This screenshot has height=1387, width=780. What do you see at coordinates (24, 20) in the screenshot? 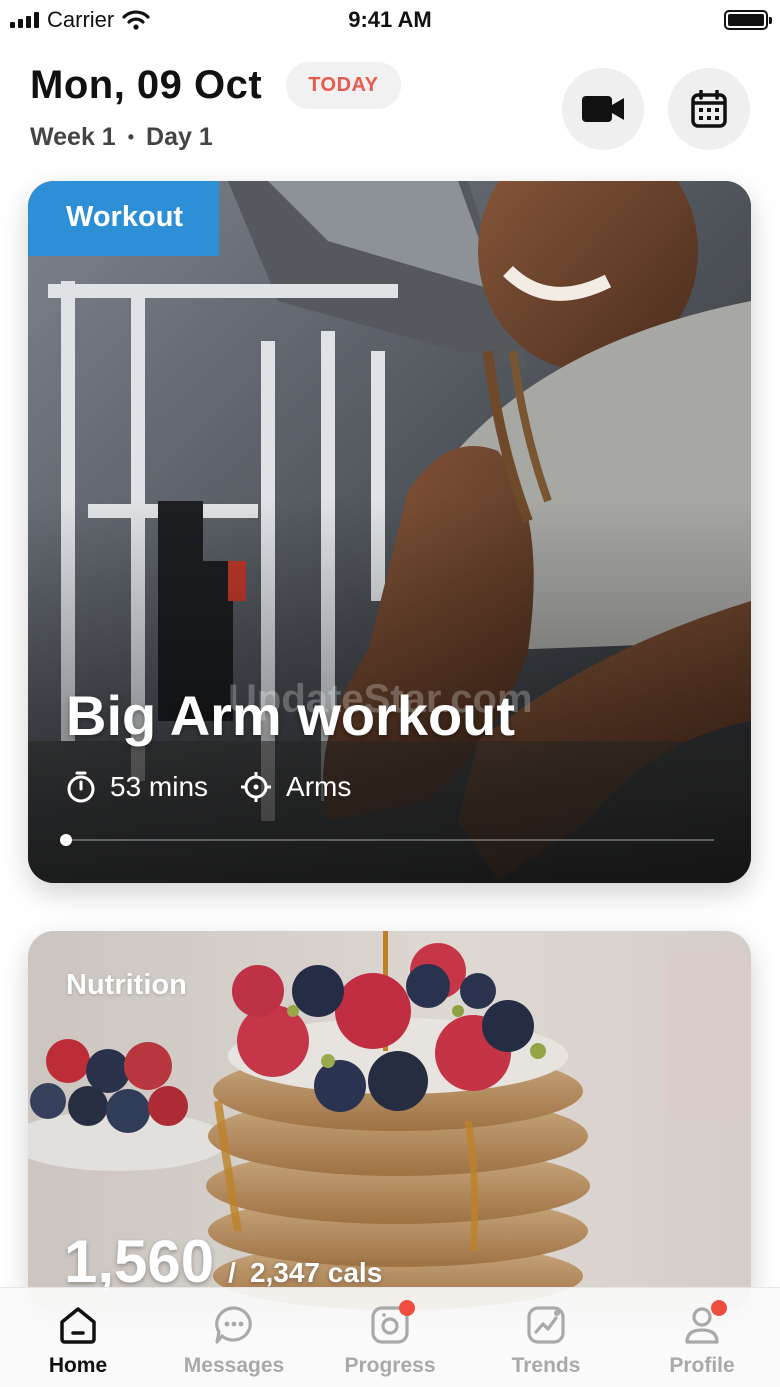
I see `signal-icon` at bounding box center [24, 20].